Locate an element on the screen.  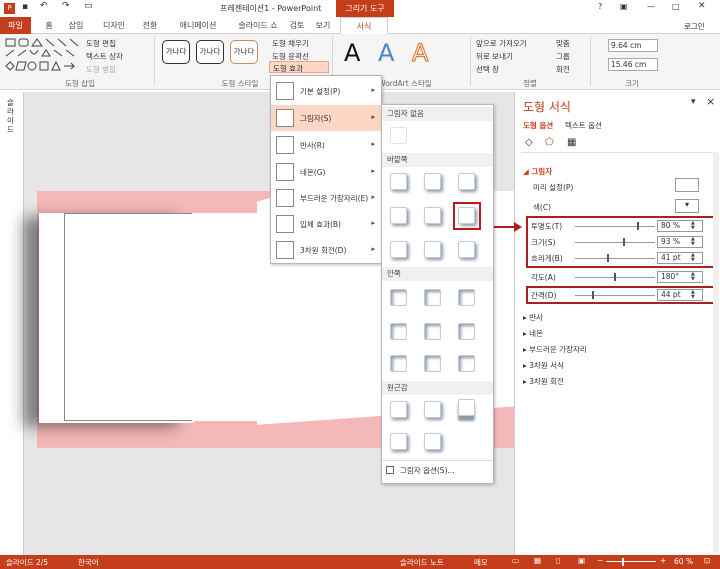
tab-transitions: 전환 is located at coordinates (150, 25).